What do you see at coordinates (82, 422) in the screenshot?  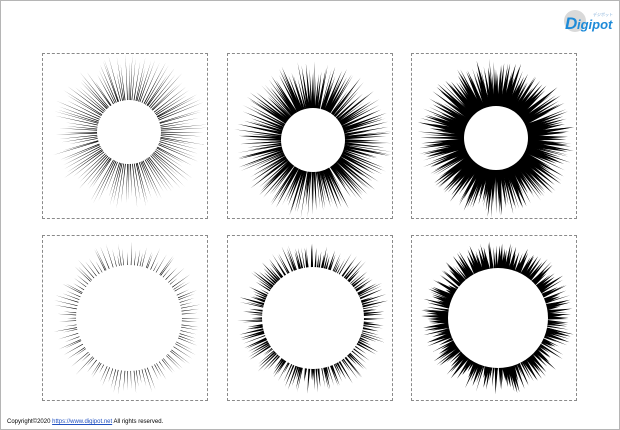 I see `site-link: https://www.digipot.net` at bounding box center [82, 422].